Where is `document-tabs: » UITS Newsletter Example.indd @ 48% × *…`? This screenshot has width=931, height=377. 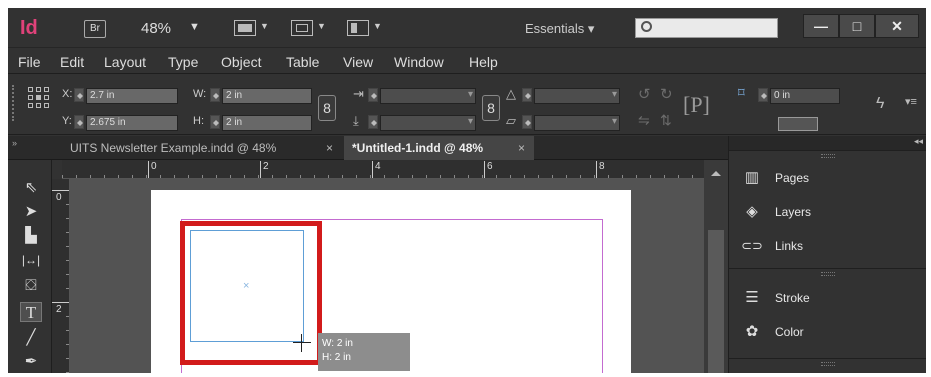
document-tabs: » UITS Newsletter Example.indd @ 48% × *… is located at coordinates (368, 148).